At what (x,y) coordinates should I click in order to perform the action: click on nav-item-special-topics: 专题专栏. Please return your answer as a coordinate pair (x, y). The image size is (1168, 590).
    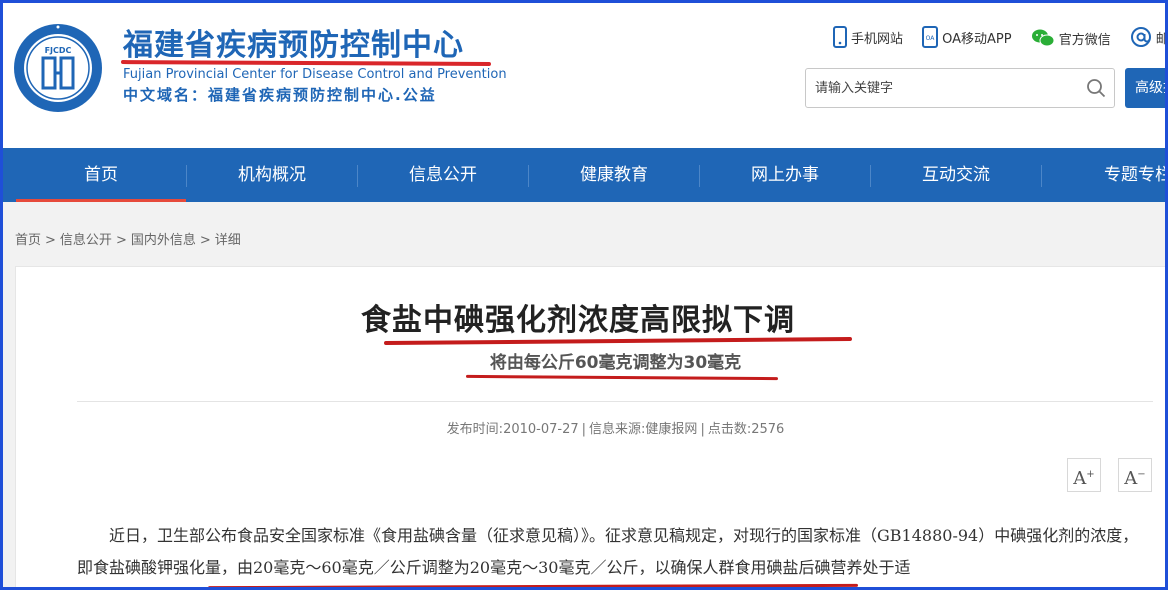
    Looking at the image, I should click on (1103, 175).